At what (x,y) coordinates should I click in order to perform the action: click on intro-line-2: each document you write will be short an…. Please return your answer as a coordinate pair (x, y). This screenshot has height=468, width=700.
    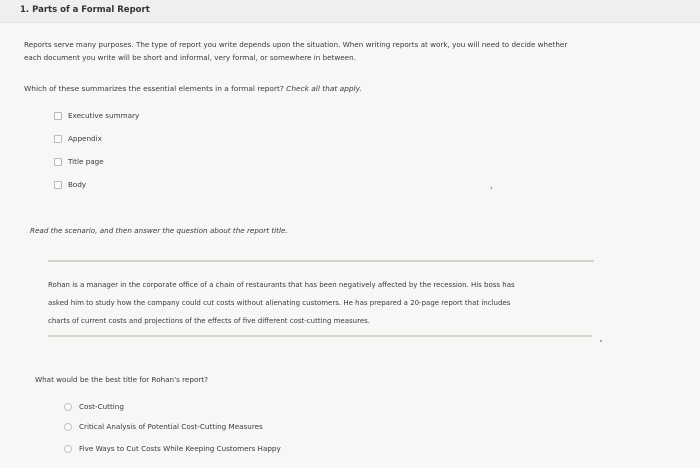
    Looking at the image, I should click on (190, 57).